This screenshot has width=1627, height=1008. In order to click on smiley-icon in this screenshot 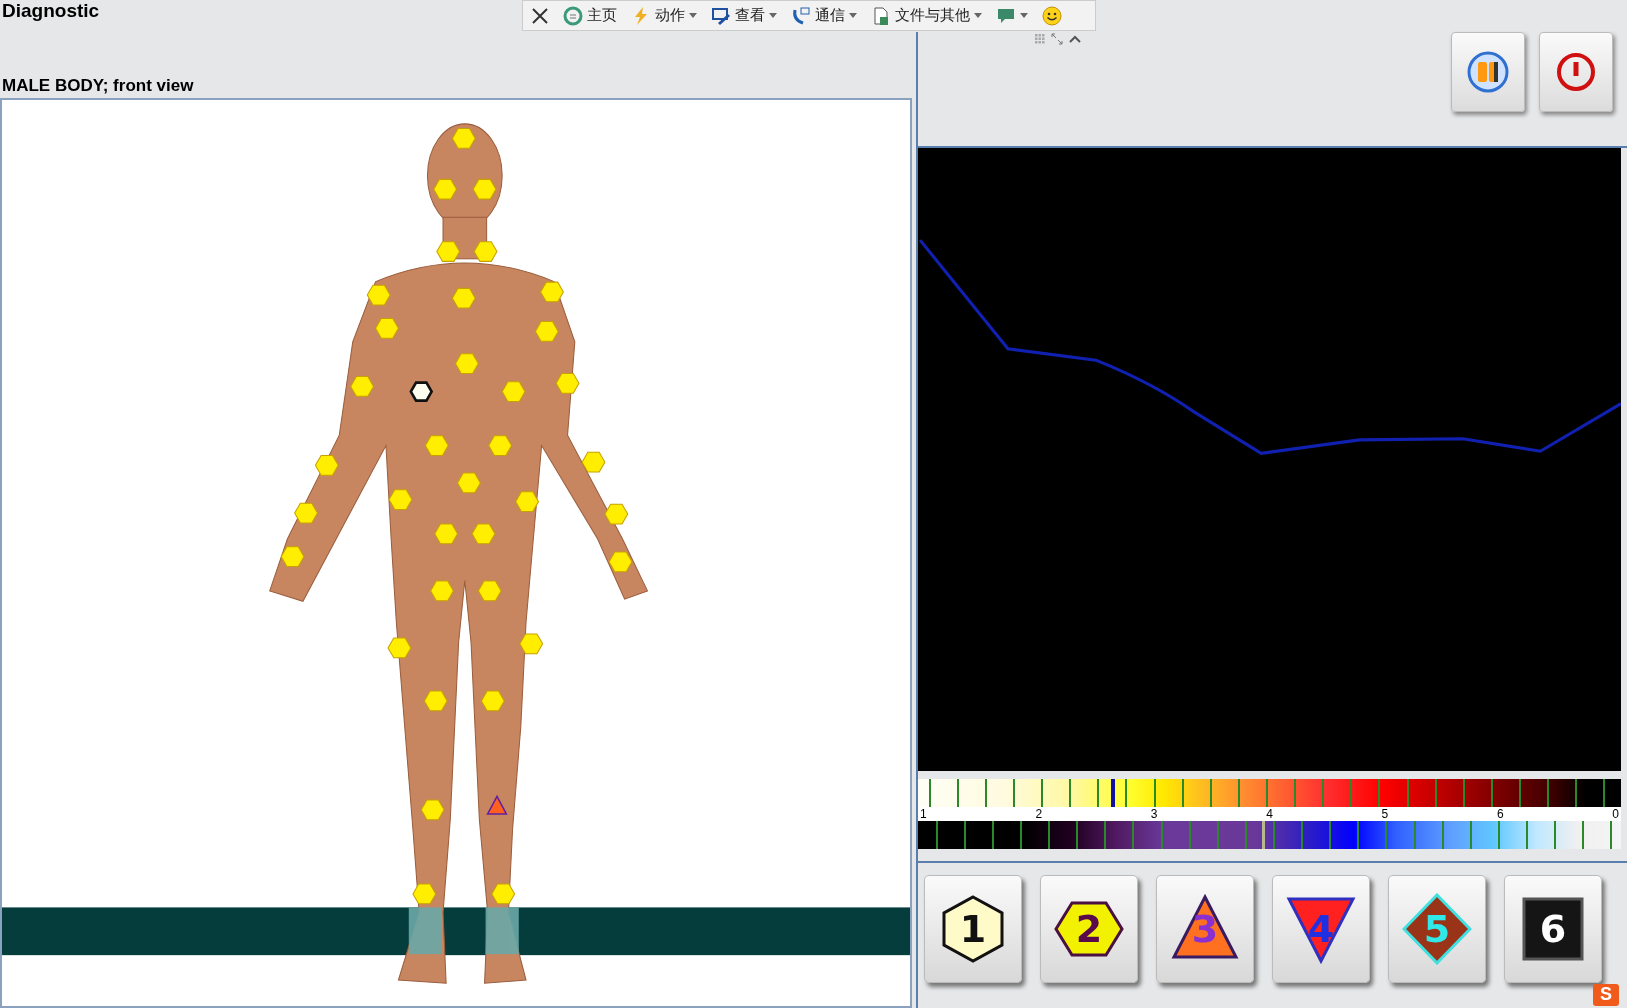, I will do `click(1052, 15)`.